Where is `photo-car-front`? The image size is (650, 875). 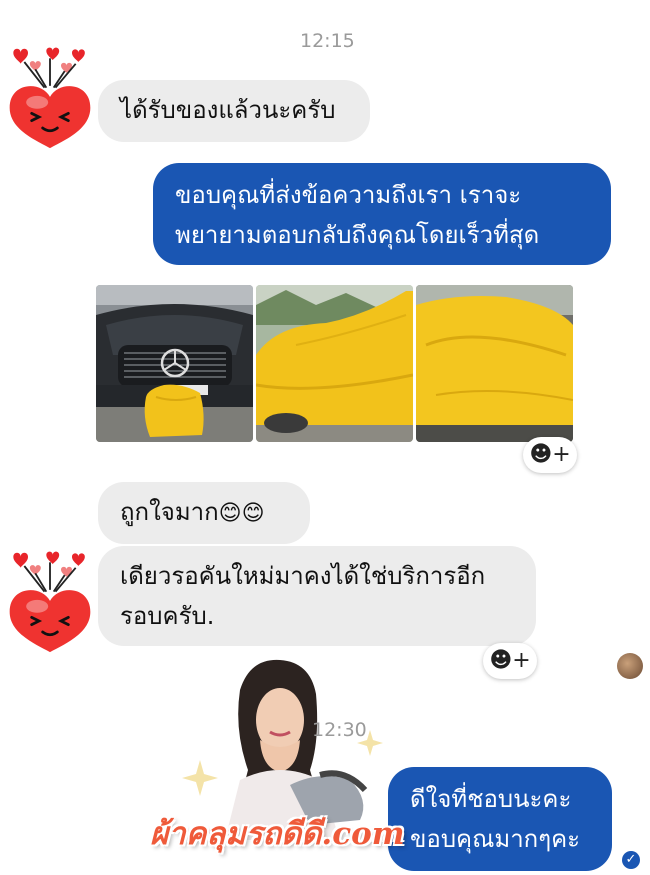
photo-car-front is located at coordinates (174, 363).